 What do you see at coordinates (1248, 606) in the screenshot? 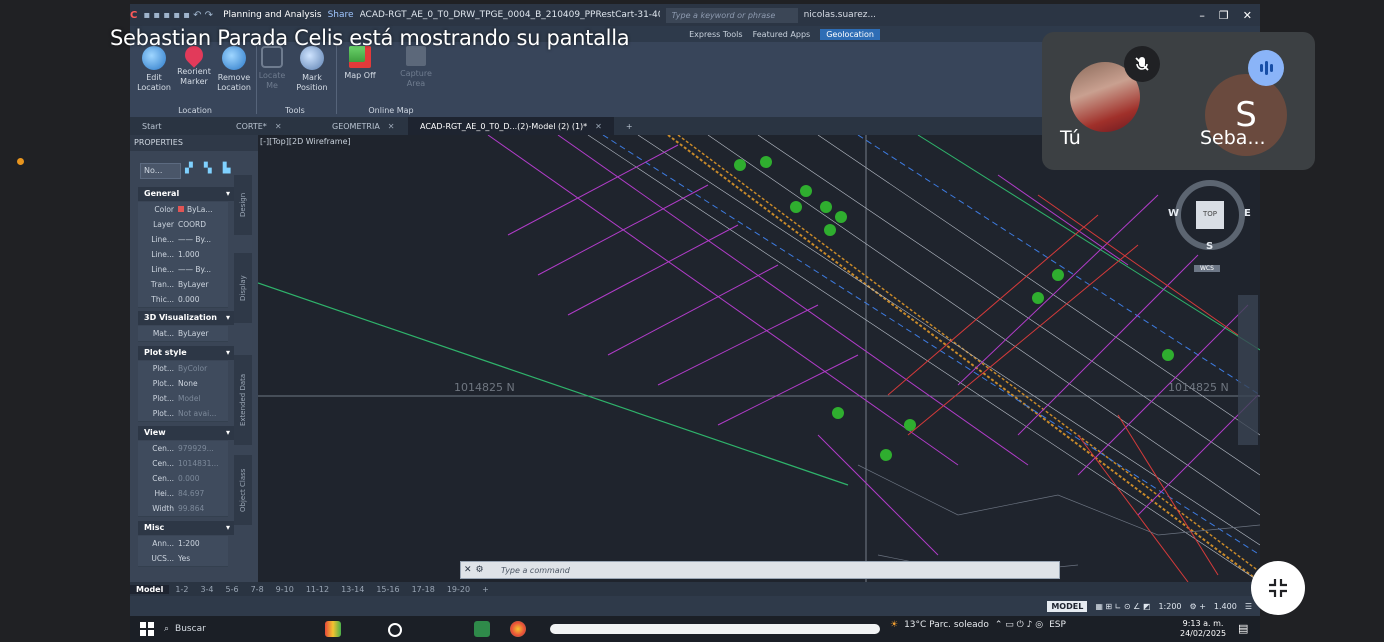
I see `customize-icon: ☰` at bounding box center [1248, 606].